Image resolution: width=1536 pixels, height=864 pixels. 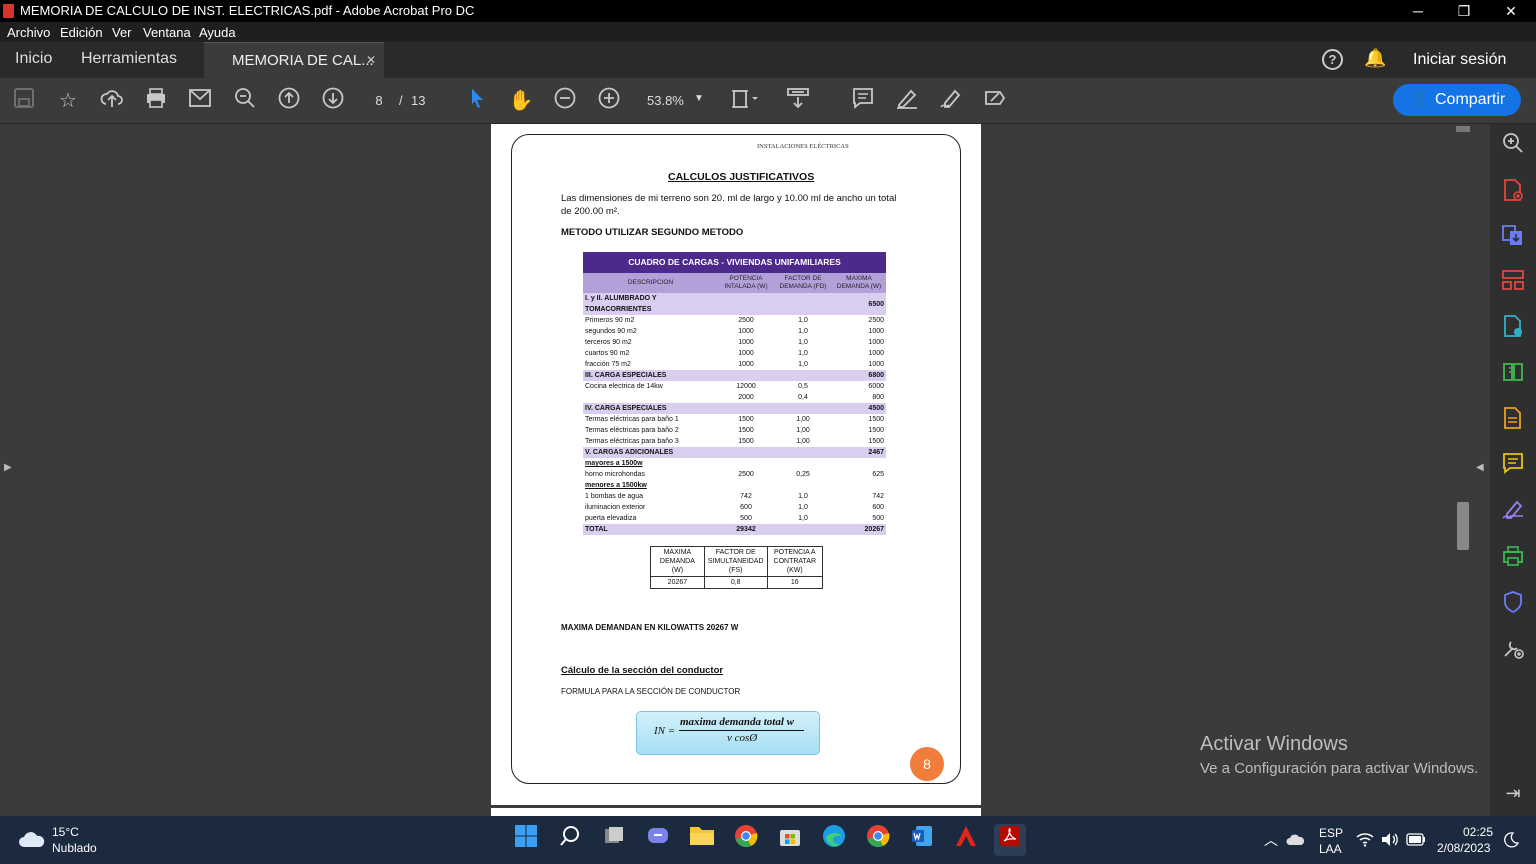 What do you see at coordinates (565, 101) in the screenshot?
I see `zoom-out-icon` at bounding box center [565, 101].